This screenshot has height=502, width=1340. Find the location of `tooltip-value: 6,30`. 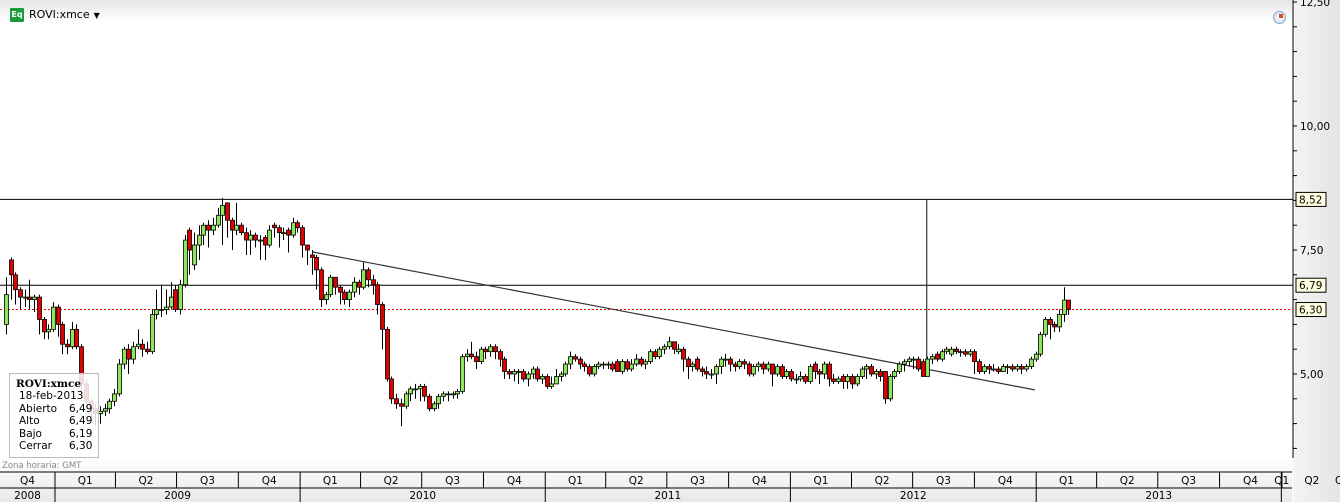

tooltip-value: 6,30 is located at coordinates (81, 446).